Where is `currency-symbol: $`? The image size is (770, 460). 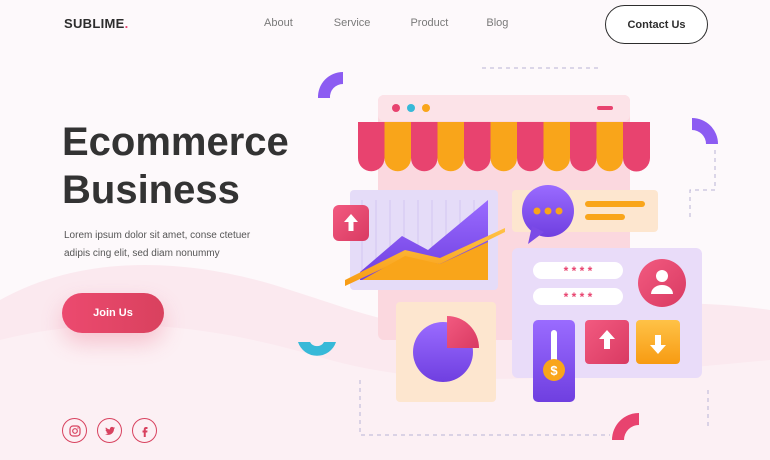
currency-symbol: $ is located at coordinates (554, 370).